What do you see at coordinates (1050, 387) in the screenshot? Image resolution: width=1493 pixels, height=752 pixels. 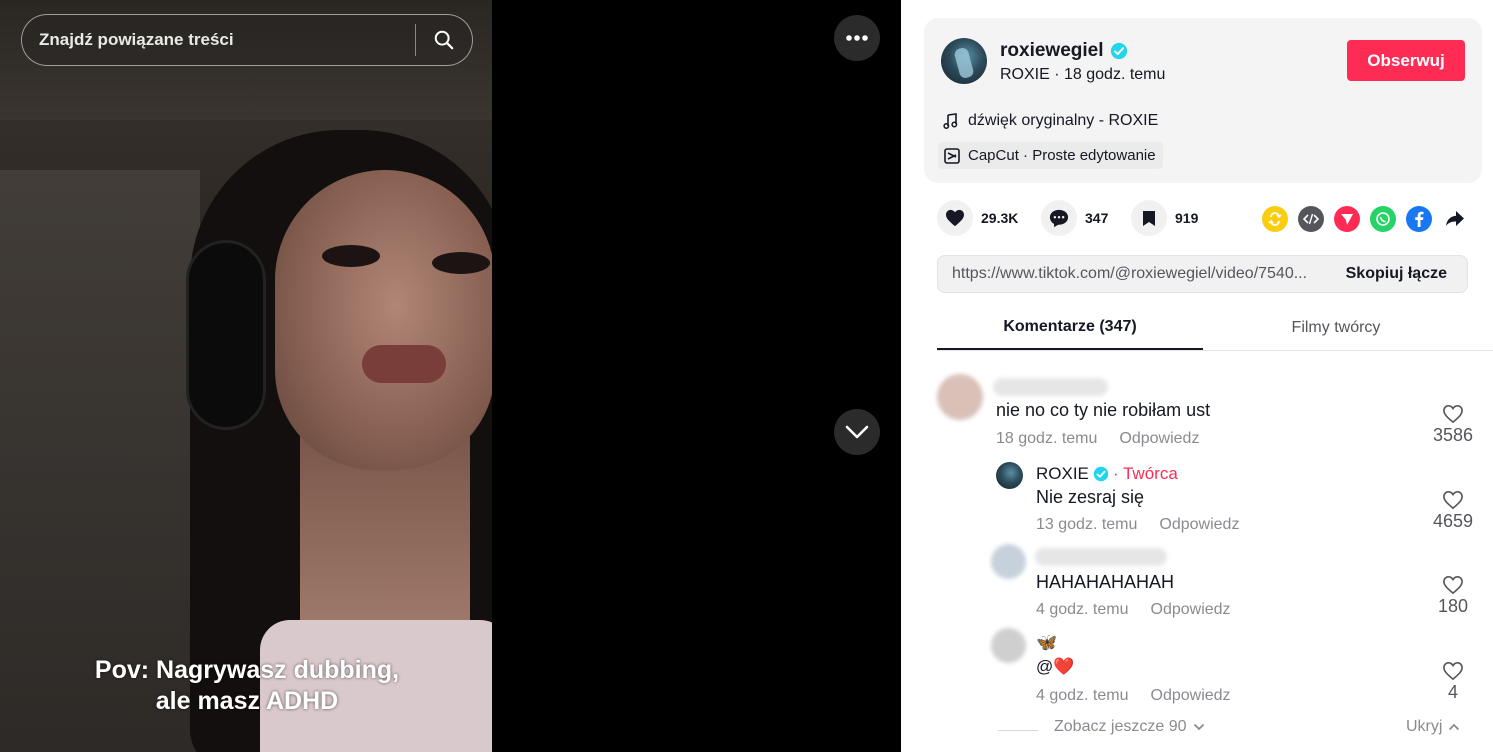 I see `commenter-name-redacted` at bounding box center [1050, 387].